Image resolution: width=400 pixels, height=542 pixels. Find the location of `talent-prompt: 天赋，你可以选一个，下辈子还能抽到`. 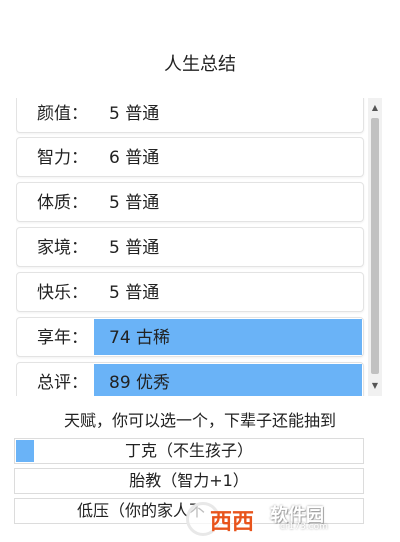

talent-prompt: 天赋，你可以选一个，下辈子还能抽到 is located at coordinates (199, 420).